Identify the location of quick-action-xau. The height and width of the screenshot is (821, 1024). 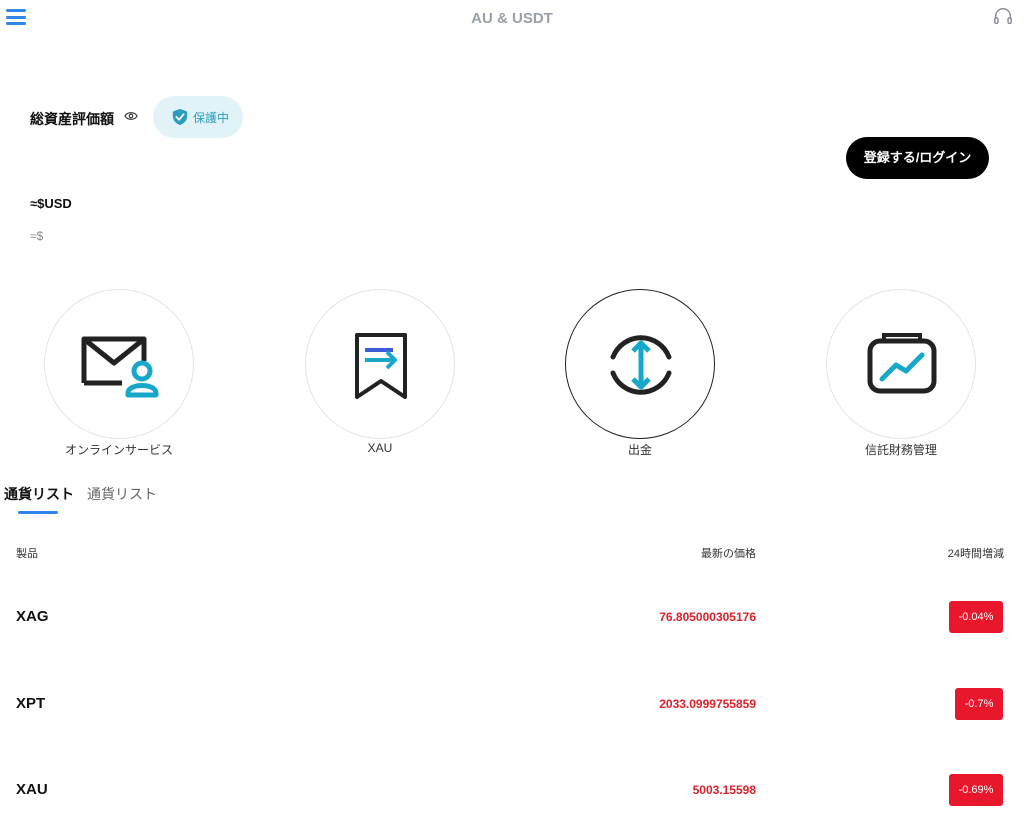
(380, 364).